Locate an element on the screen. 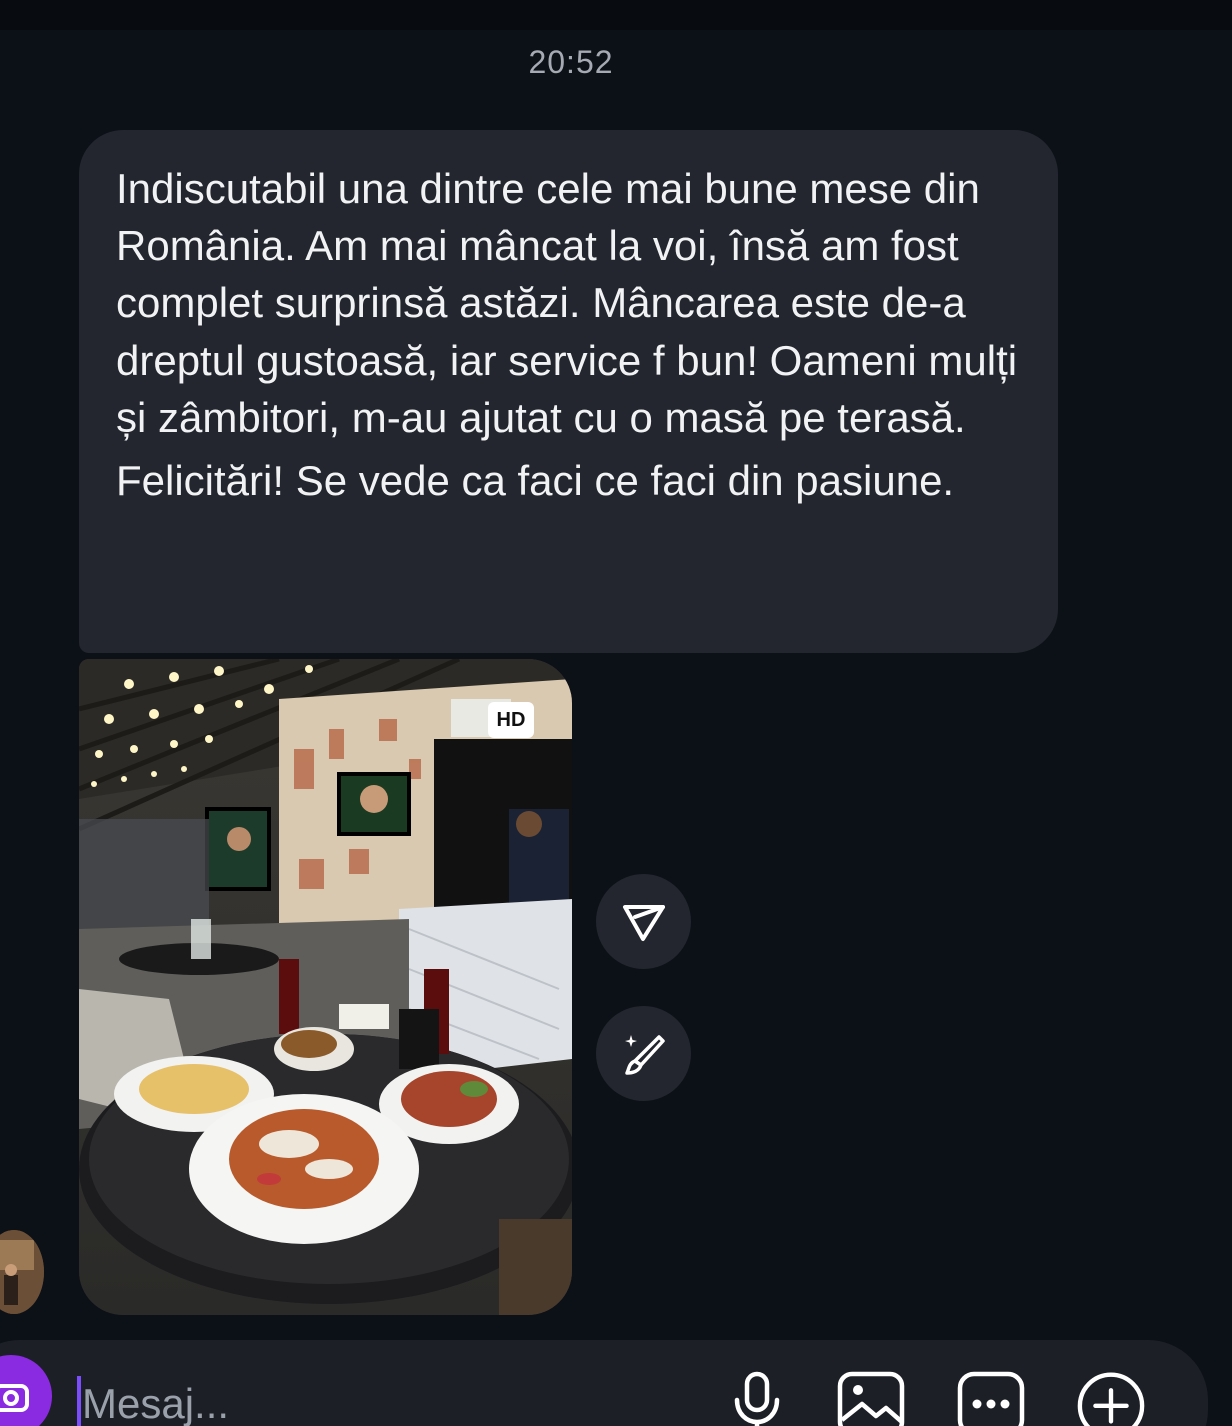 Image resolution: width=1232 pixels, height=1426 pixels. microphone-icon is located at coordinates (757, 1398).